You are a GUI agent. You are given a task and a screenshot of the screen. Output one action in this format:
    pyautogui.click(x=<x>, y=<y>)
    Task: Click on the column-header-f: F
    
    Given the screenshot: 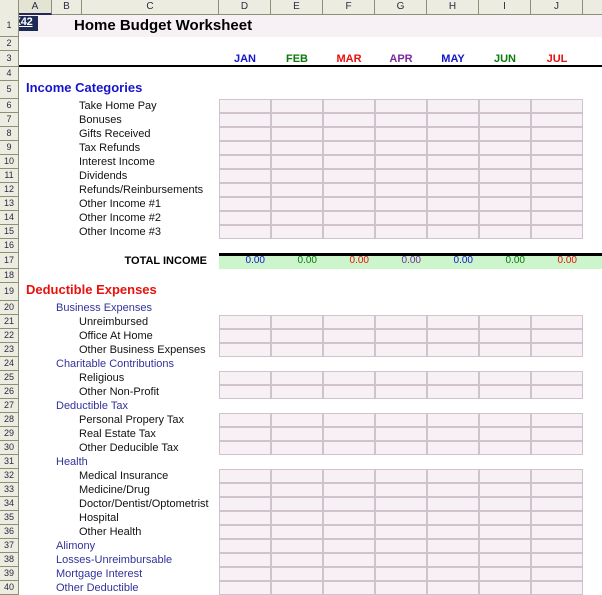 What is the action you would take?
    pyautogui.click(x=349, y=7)
    